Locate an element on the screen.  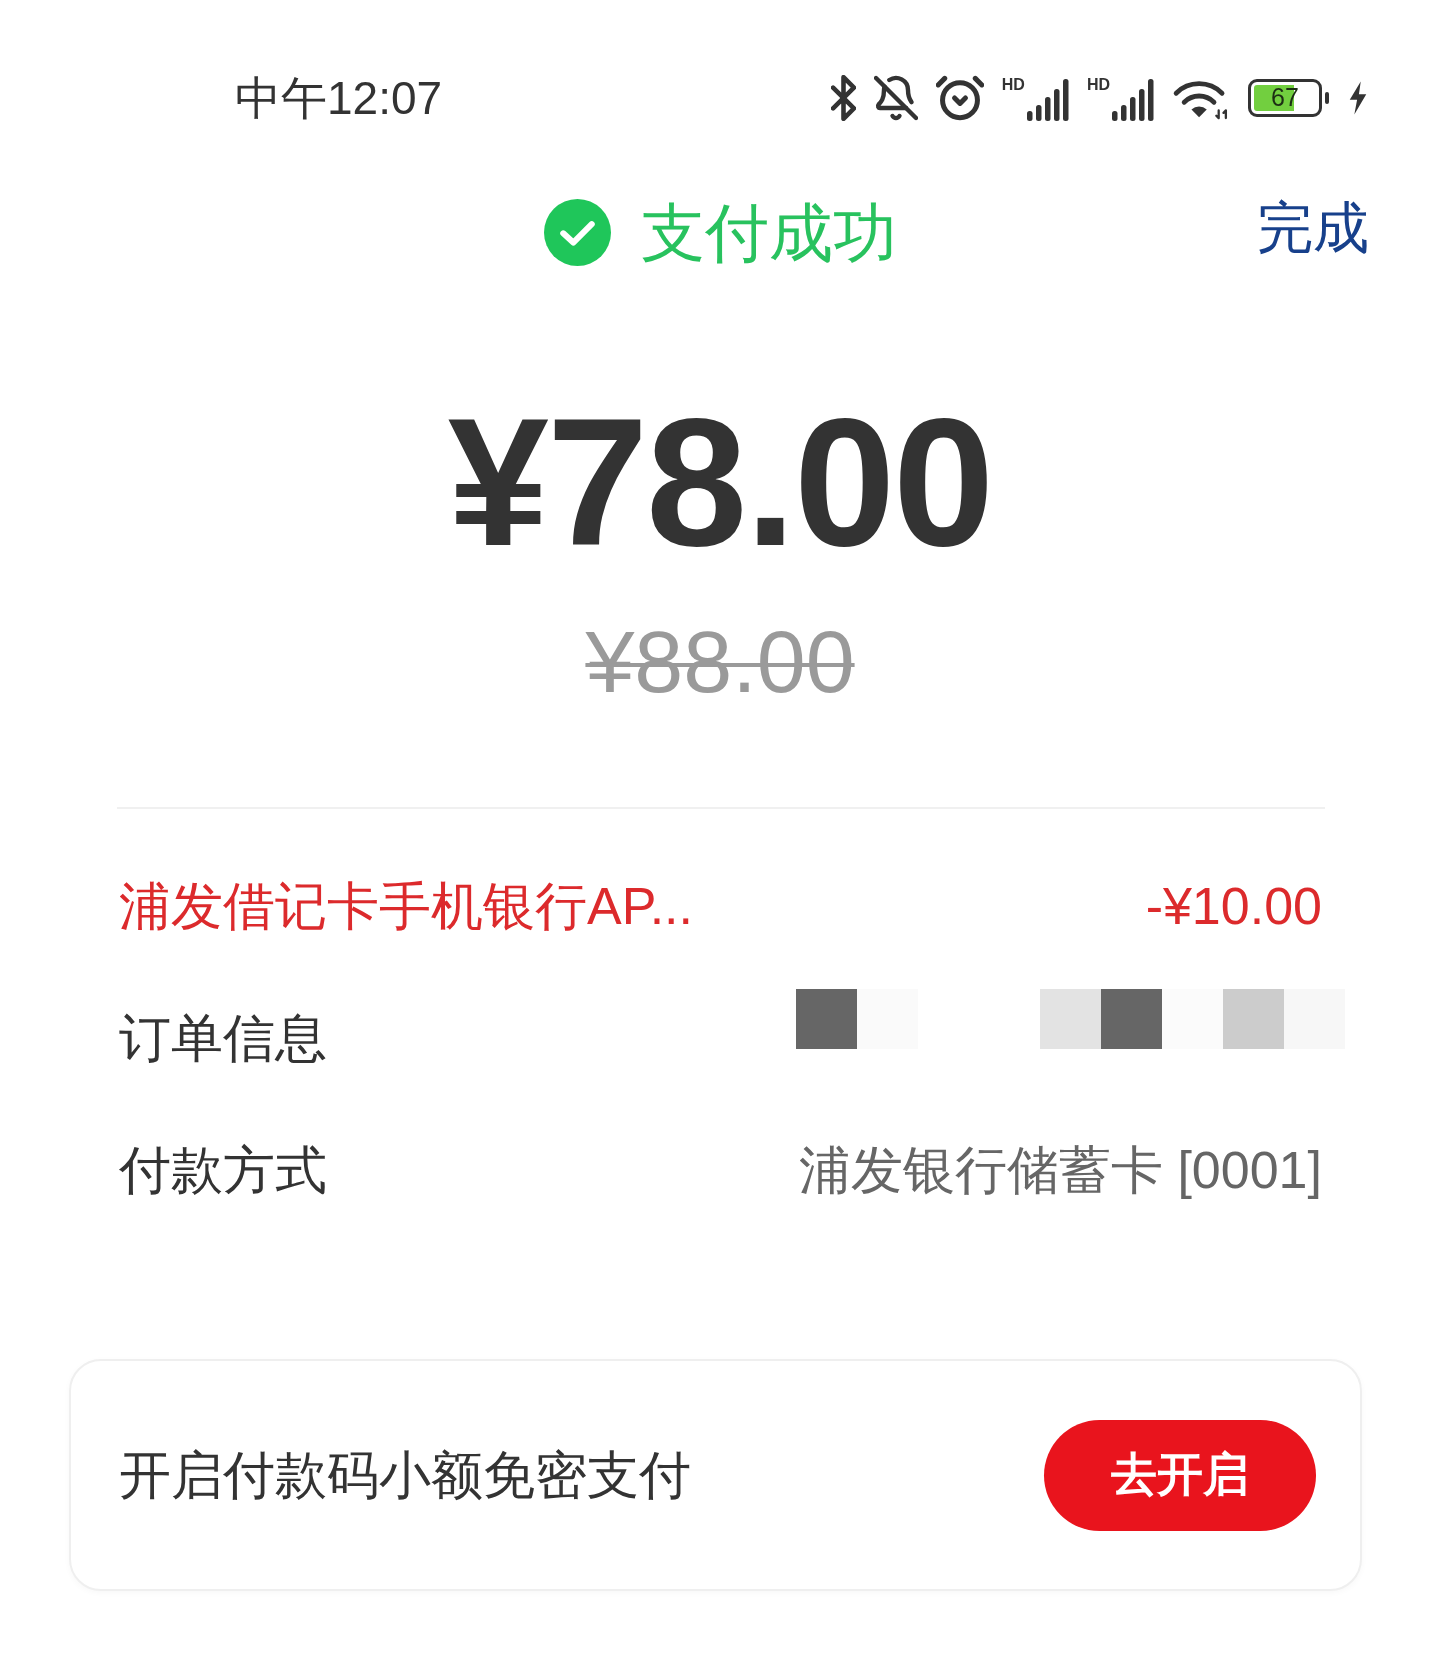
done-button: 完成 is located at coordinates (1313, 228).